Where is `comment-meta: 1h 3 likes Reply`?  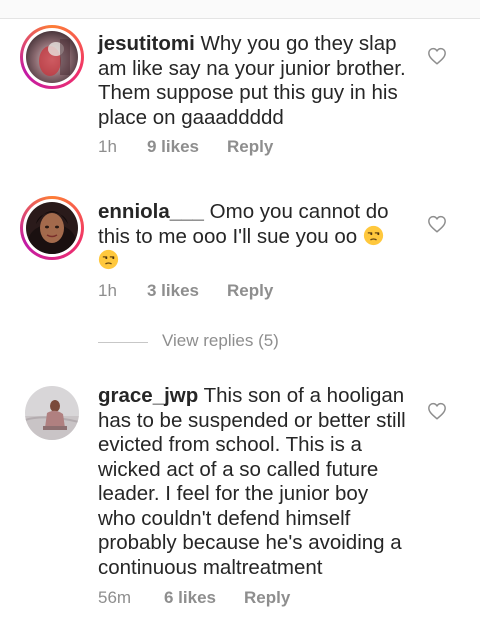 comment-meta: 1h 3 likes Reply is located at coordinates (185, 291).